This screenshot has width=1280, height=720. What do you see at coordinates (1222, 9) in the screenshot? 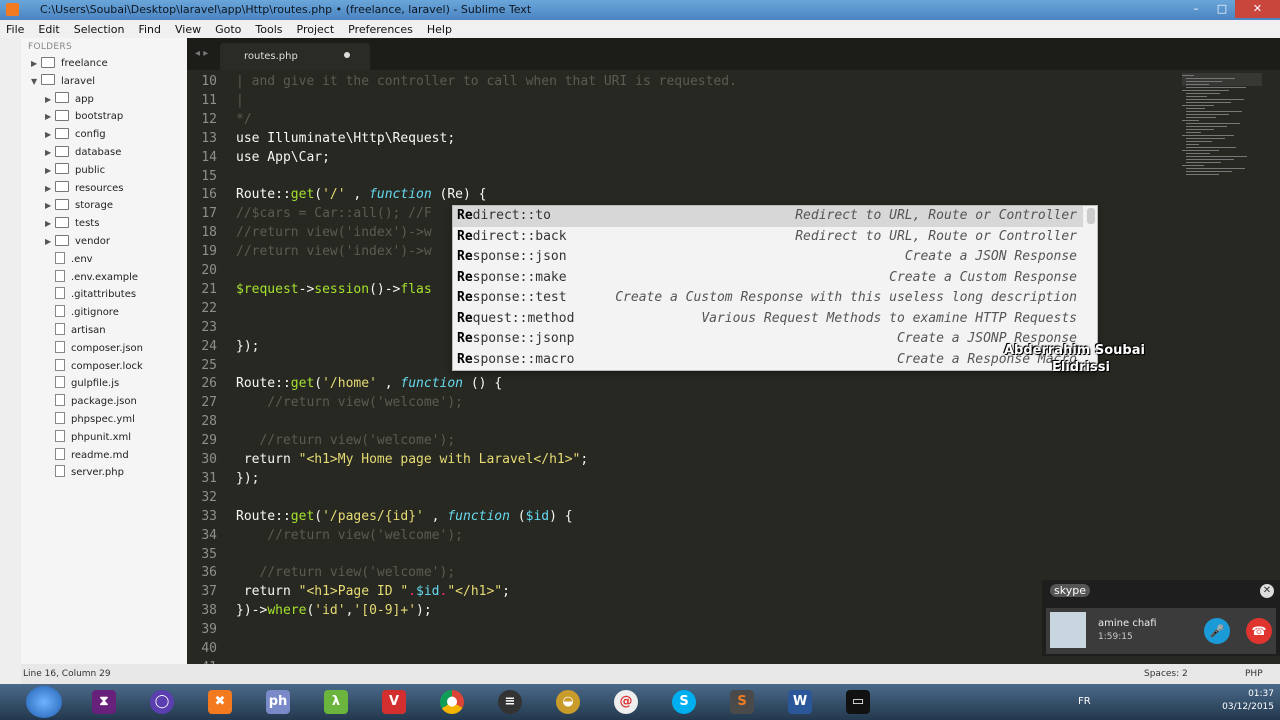
I see `maximize-button: □` at bounding box center [1222, 9].